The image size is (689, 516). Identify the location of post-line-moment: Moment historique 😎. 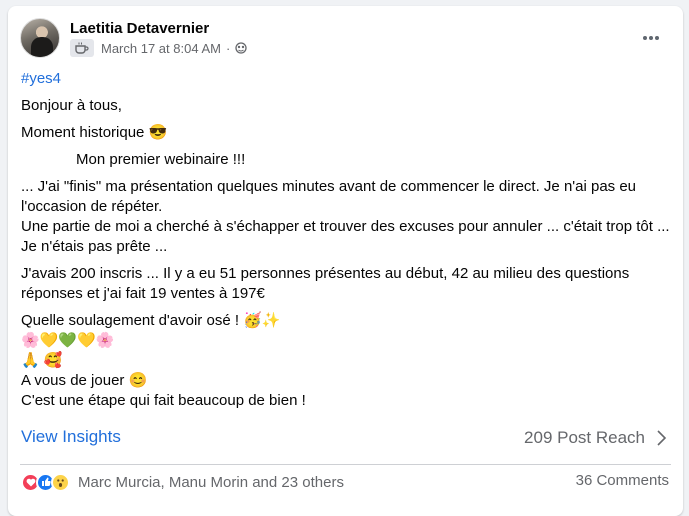
(94, 132).